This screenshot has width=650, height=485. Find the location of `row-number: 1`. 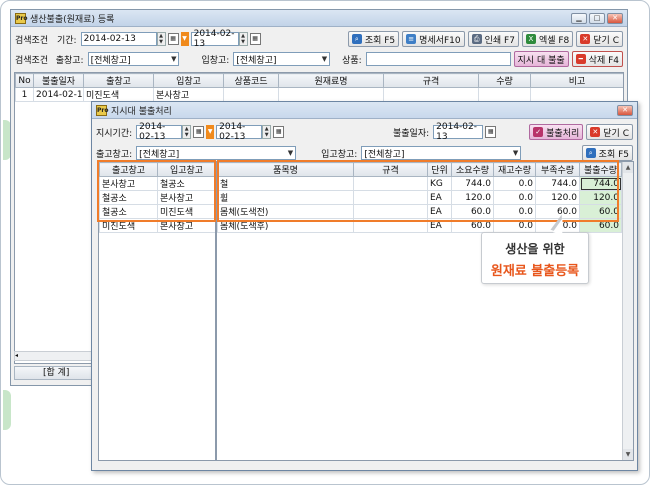

row-number: 1 is located at coordinates (24, 94).